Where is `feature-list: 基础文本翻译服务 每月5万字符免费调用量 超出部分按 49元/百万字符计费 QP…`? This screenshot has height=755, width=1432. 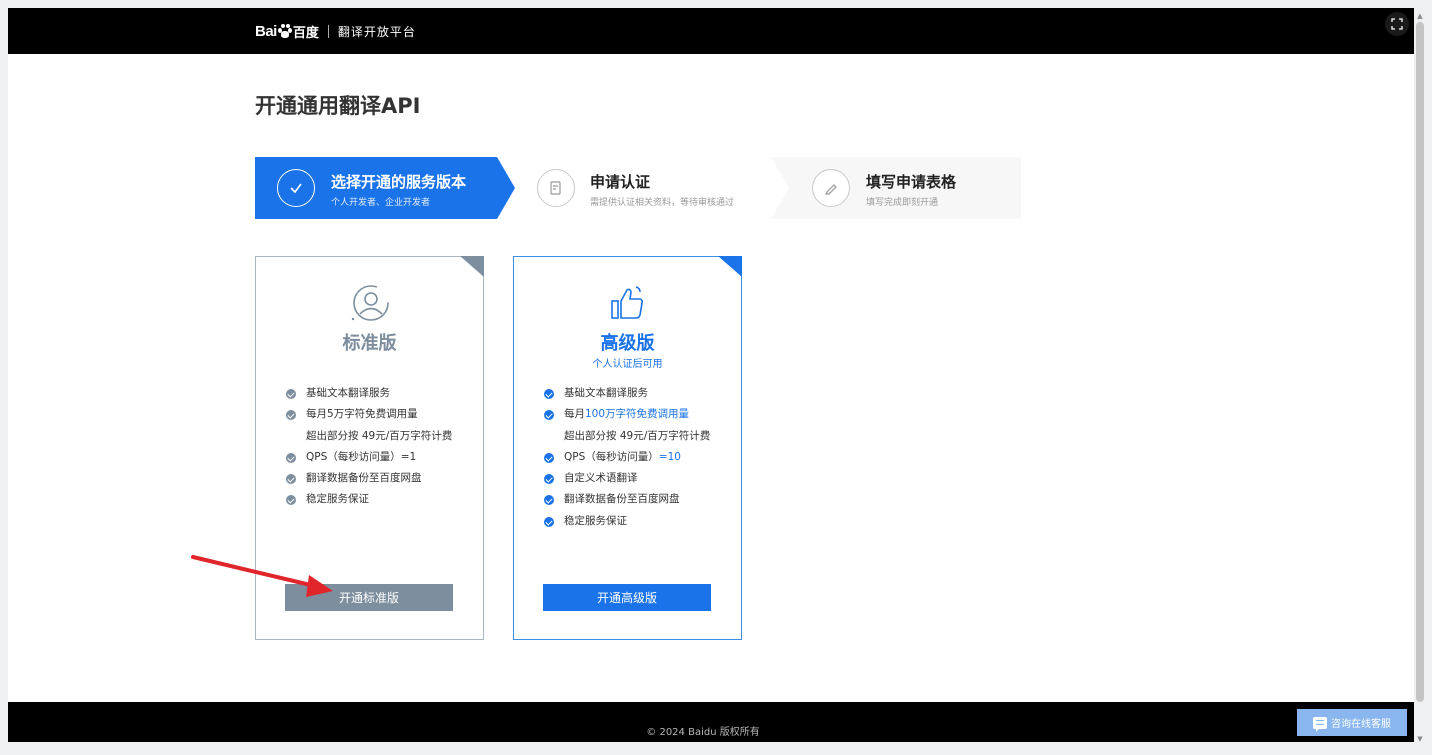
feature-list: 基础文本翻译服务 每月5万字符免费调用量 超出部分按 49元/百万字符计费 QP… is located at coordinates (369, 447).